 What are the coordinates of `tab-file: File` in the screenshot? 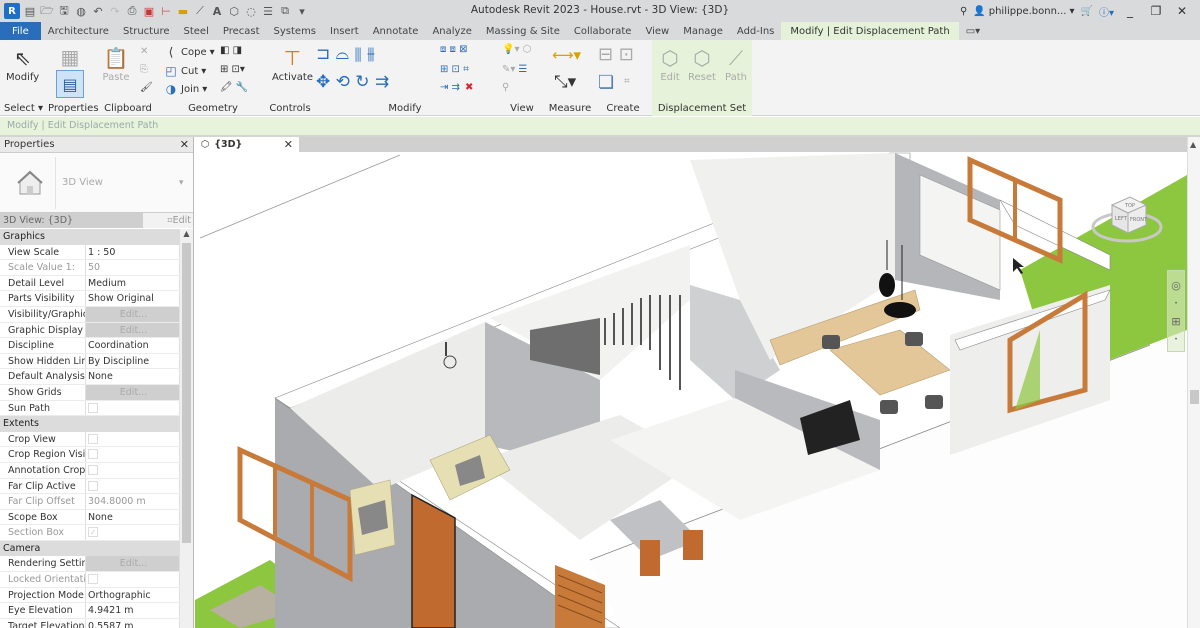 It's located at (20, 31).